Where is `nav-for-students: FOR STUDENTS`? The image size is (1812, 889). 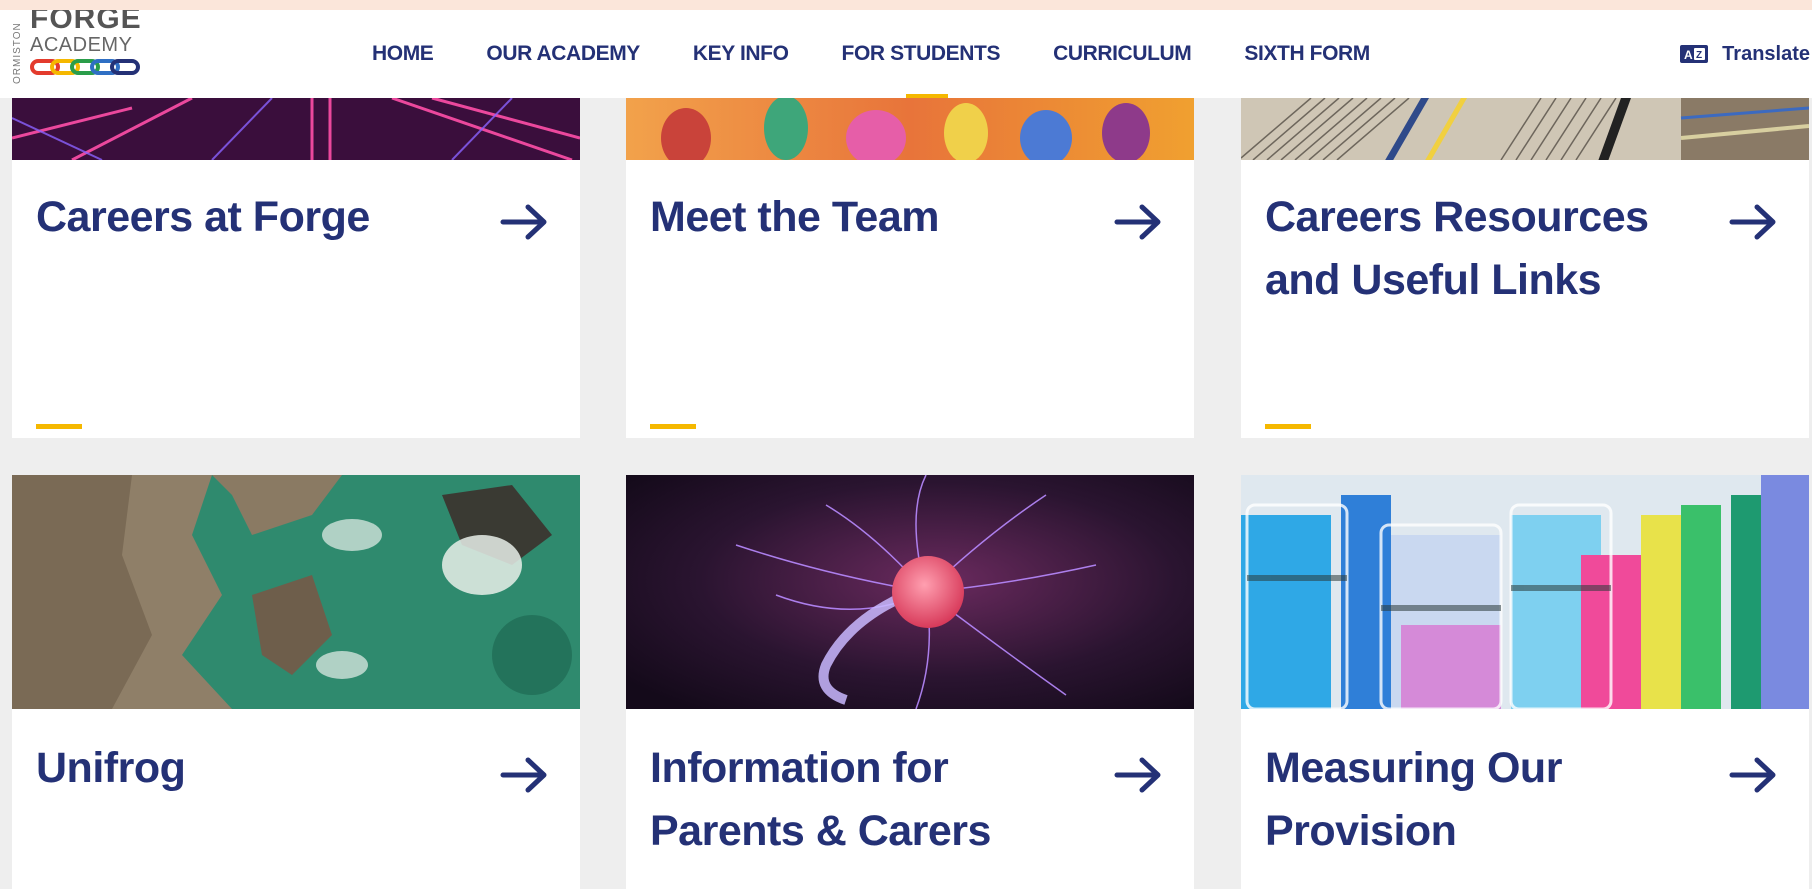 nav-for-students: FOR STUDENTS is located at coordinates (921, 54).